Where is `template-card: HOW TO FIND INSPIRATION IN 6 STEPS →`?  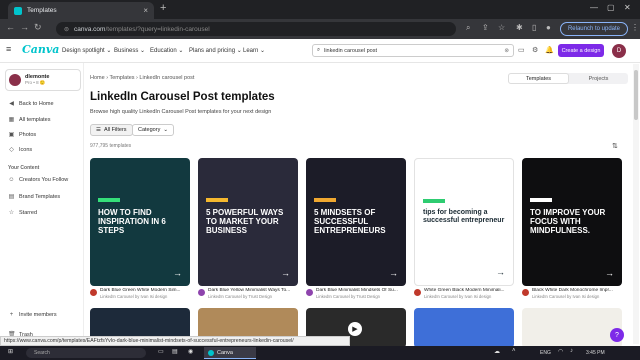
template-card: HOW TO FIND INSPIRATION IN 6 STEPS → is located at coordinates (140, 222).